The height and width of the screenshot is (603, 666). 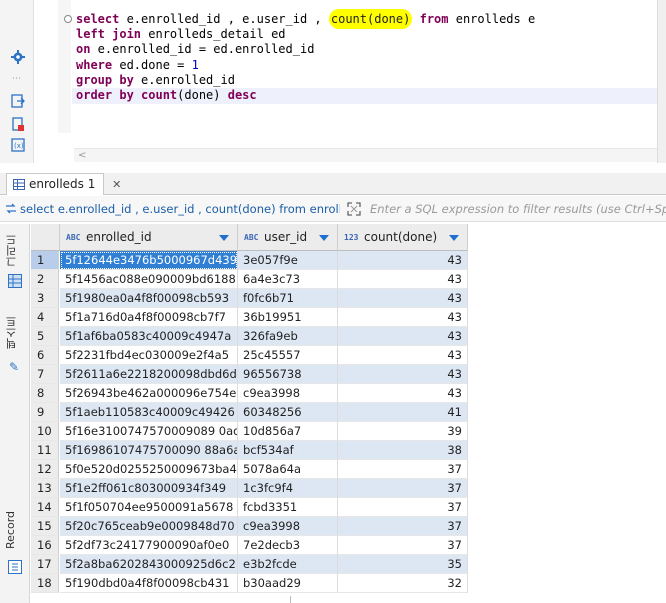 I want to click on table-row: 1 5f12644e3476b5000967d439 3e057f9e 43, so click(x=249, y=260).